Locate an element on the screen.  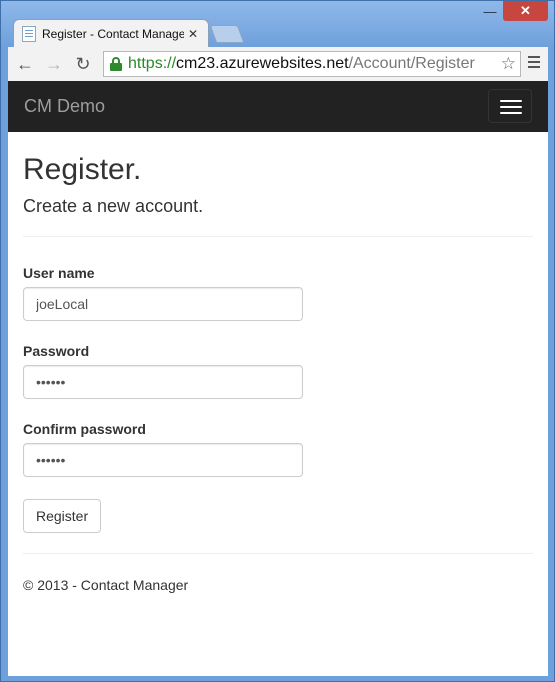
page-subtitle: Create a new account. is located at coordinates (113, 206).